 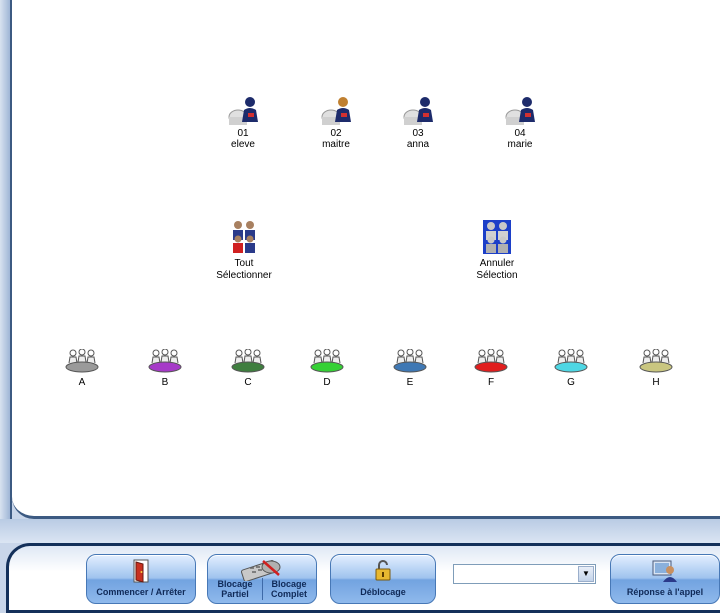 I want to click on group-dropdown: ▼, so click(x=524, y=574).